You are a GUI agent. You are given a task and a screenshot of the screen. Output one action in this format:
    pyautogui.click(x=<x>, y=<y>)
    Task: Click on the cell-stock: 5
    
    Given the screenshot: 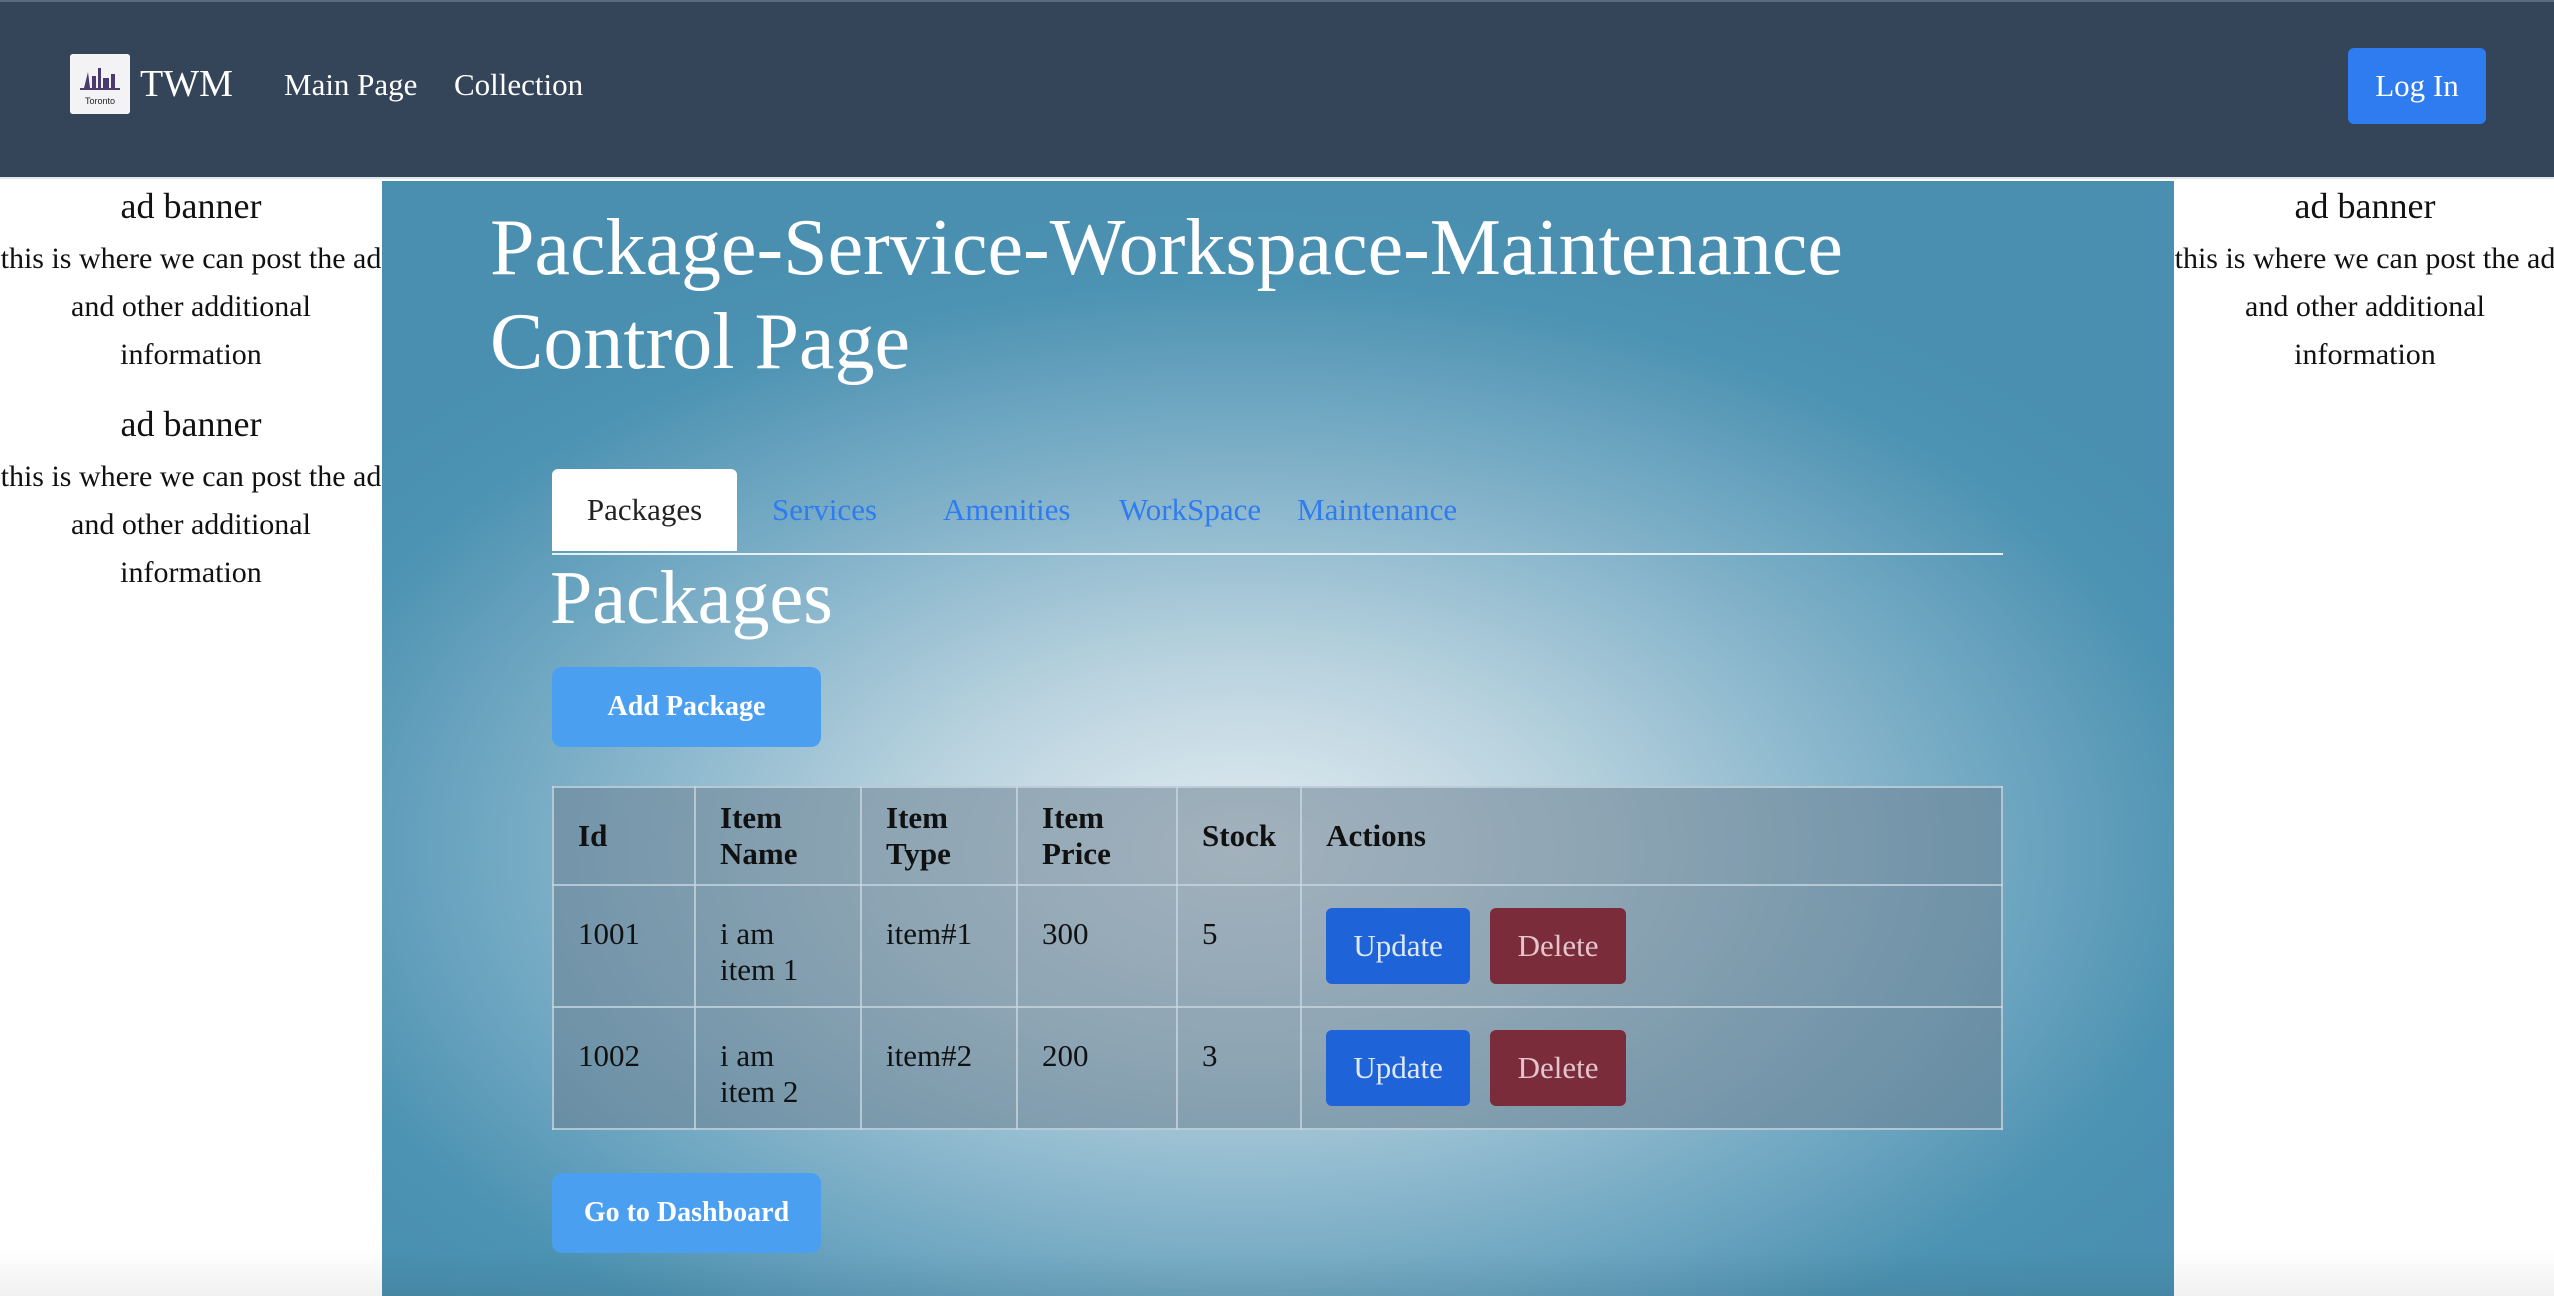 What is the action you would take?
    pyautogui.click(x=1239, y=946)
    